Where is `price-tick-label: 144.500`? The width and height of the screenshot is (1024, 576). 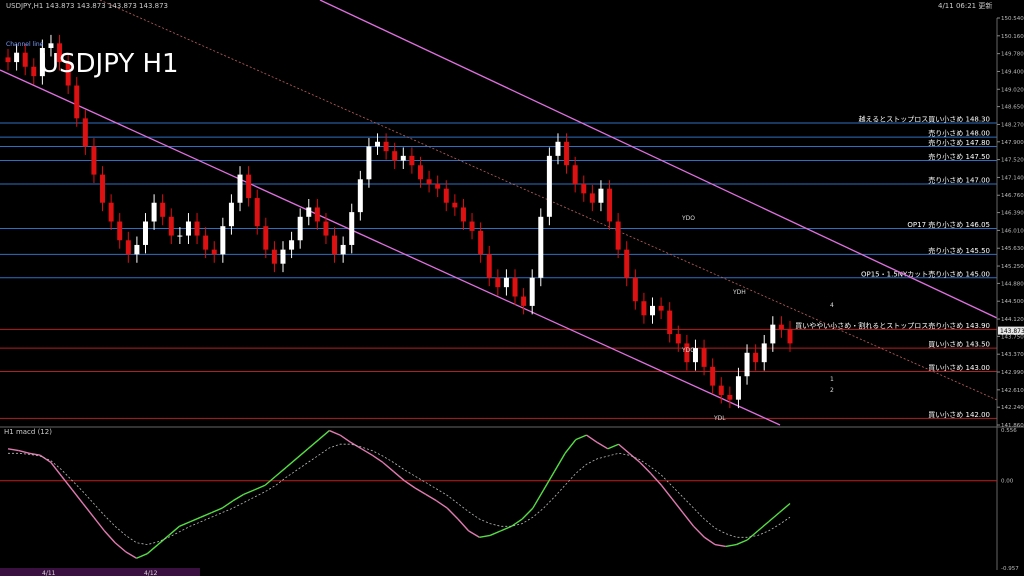
price-tick-label: 144.500 is located at coordinates (1012, 302).